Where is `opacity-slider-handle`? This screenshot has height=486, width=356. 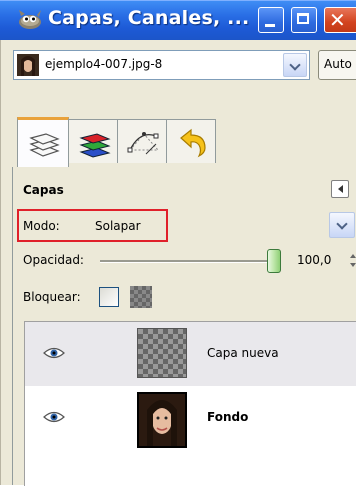
opacity-slider-handle is located at coordinates (274, 261).